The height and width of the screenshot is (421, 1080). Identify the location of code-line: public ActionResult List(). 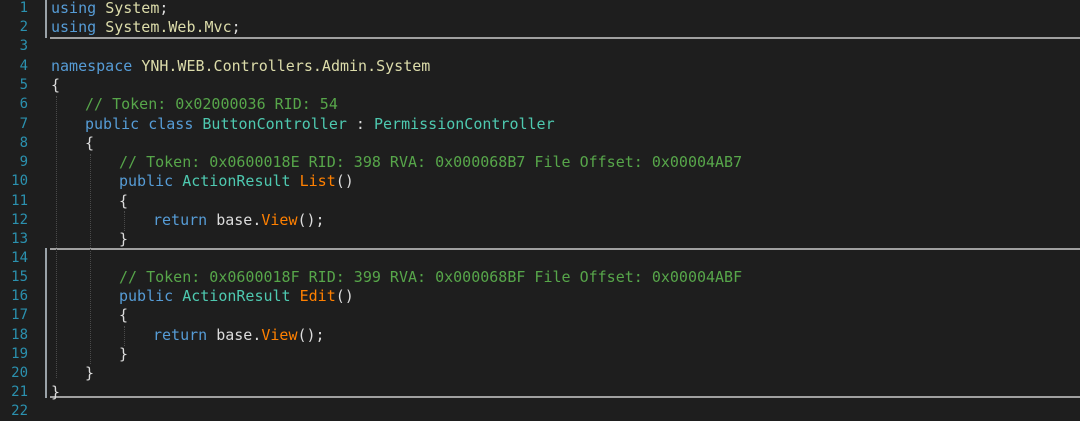
(236, 181).